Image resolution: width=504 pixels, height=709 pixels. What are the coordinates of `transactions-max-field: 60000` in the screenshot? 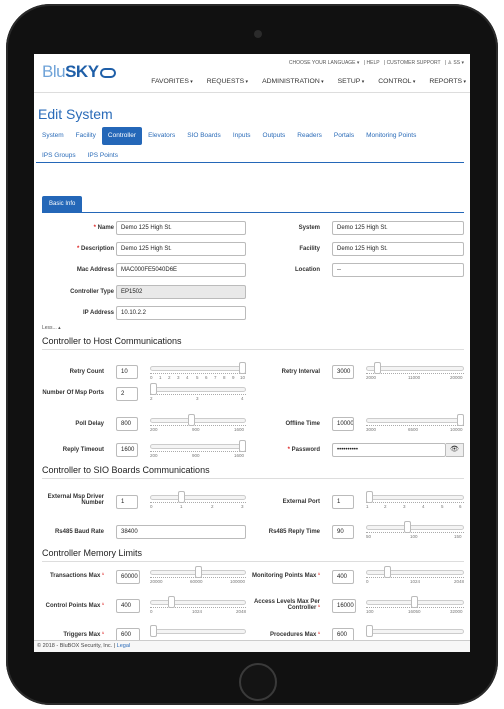 It's located at (128, 577).